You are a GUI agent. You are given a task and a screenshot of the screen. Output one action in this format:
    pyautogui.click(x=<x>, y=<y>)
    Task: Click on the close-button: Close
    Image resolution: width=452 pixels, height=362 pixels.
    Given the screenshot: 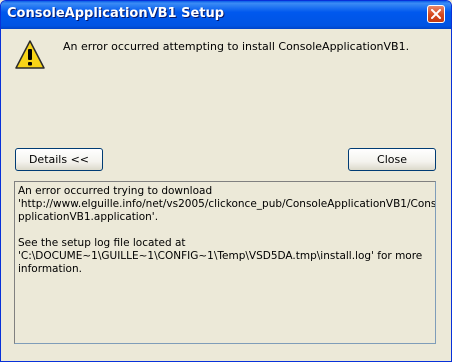 What is the action you would take?
    pyautogui.click(x=392, y=159)
    